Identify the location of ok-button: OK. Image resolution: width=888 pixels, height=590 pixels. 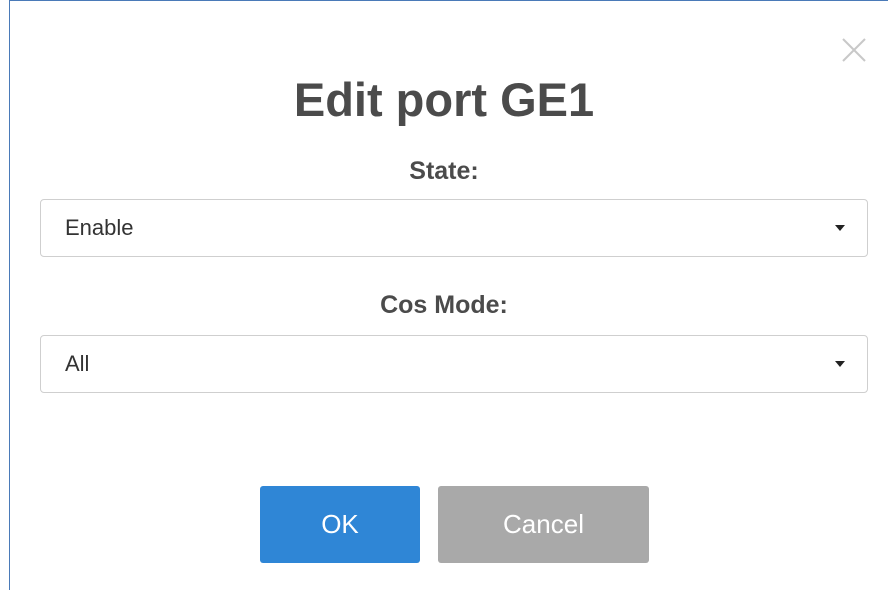
(340, 524).